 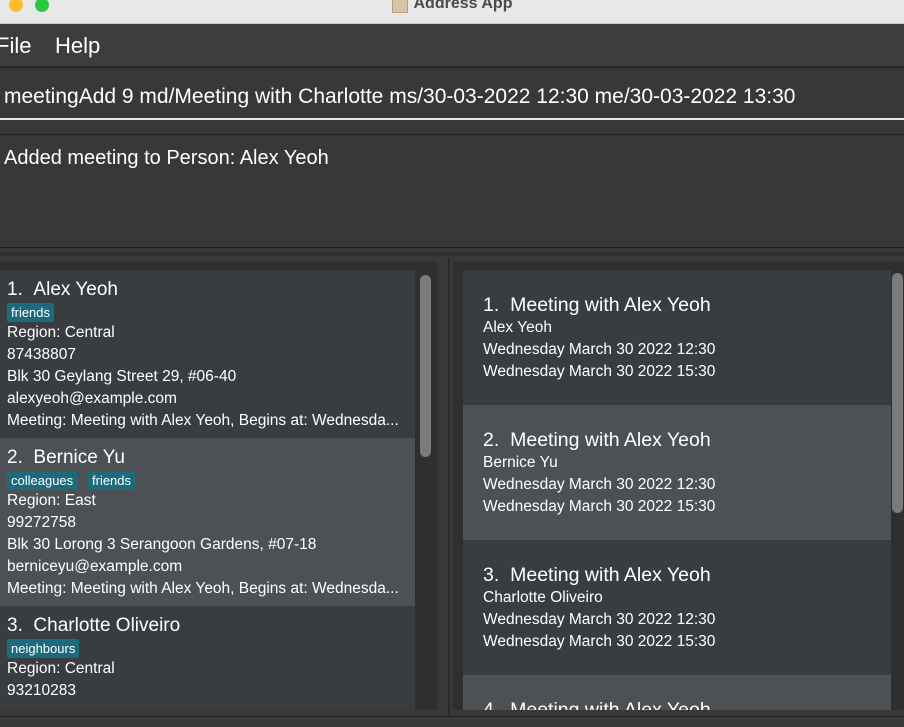 What do you see at coordinates (452, 45) in the screenshot?
I see `menu-bar: File Help` at bounding box center [452, 45].